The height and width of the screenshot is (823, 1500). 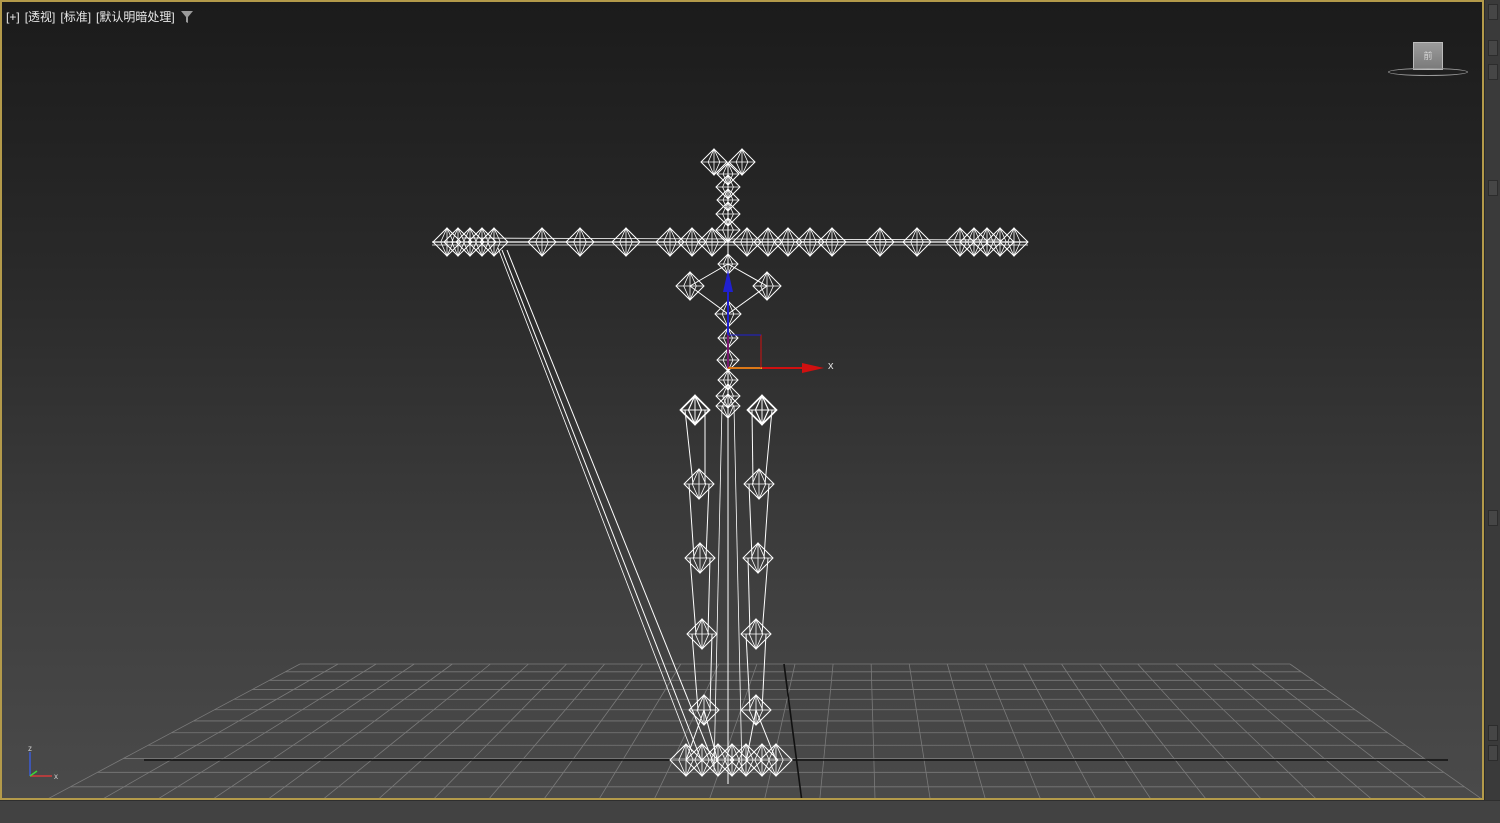 I want to click on gizmo-x-arrow, so click(x=813, y=368).